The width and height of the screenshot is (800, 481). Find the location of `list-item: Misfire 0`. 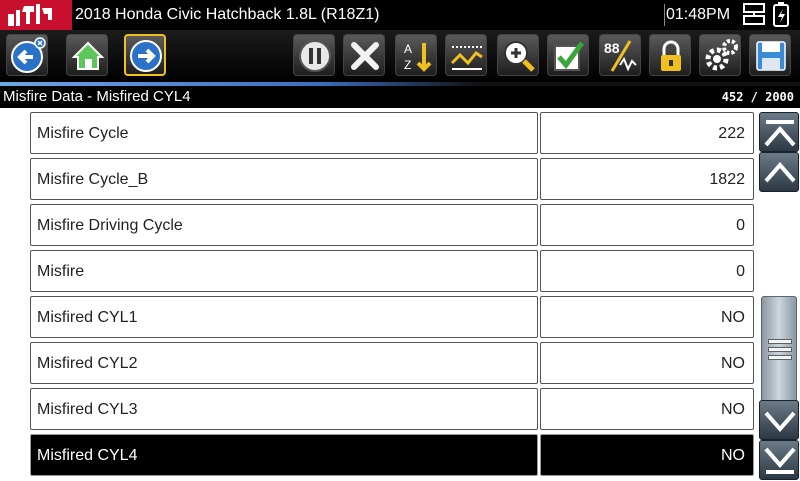

list-item: Misfire 0 is located at coordinates (392, 271).